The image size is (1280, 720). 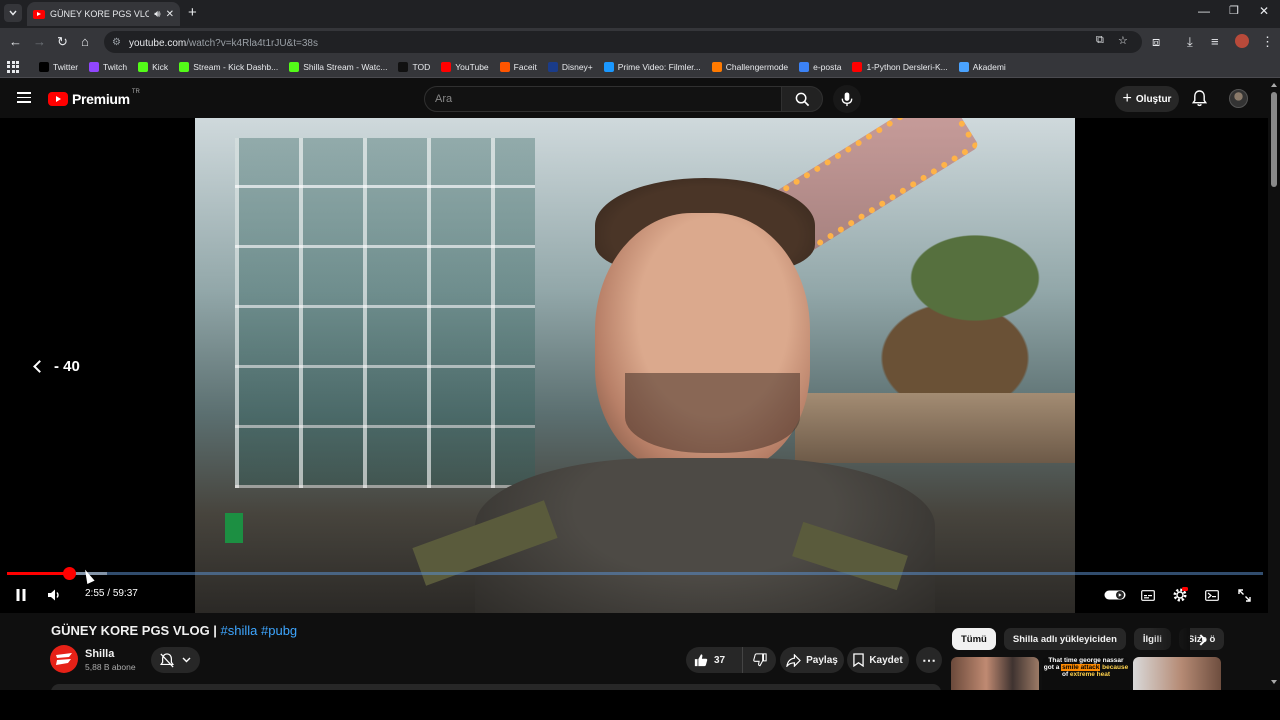 What do you see at coordinates (44, 66) in the screenshot?
I see `x-icon` at bounding box center [44, 66].